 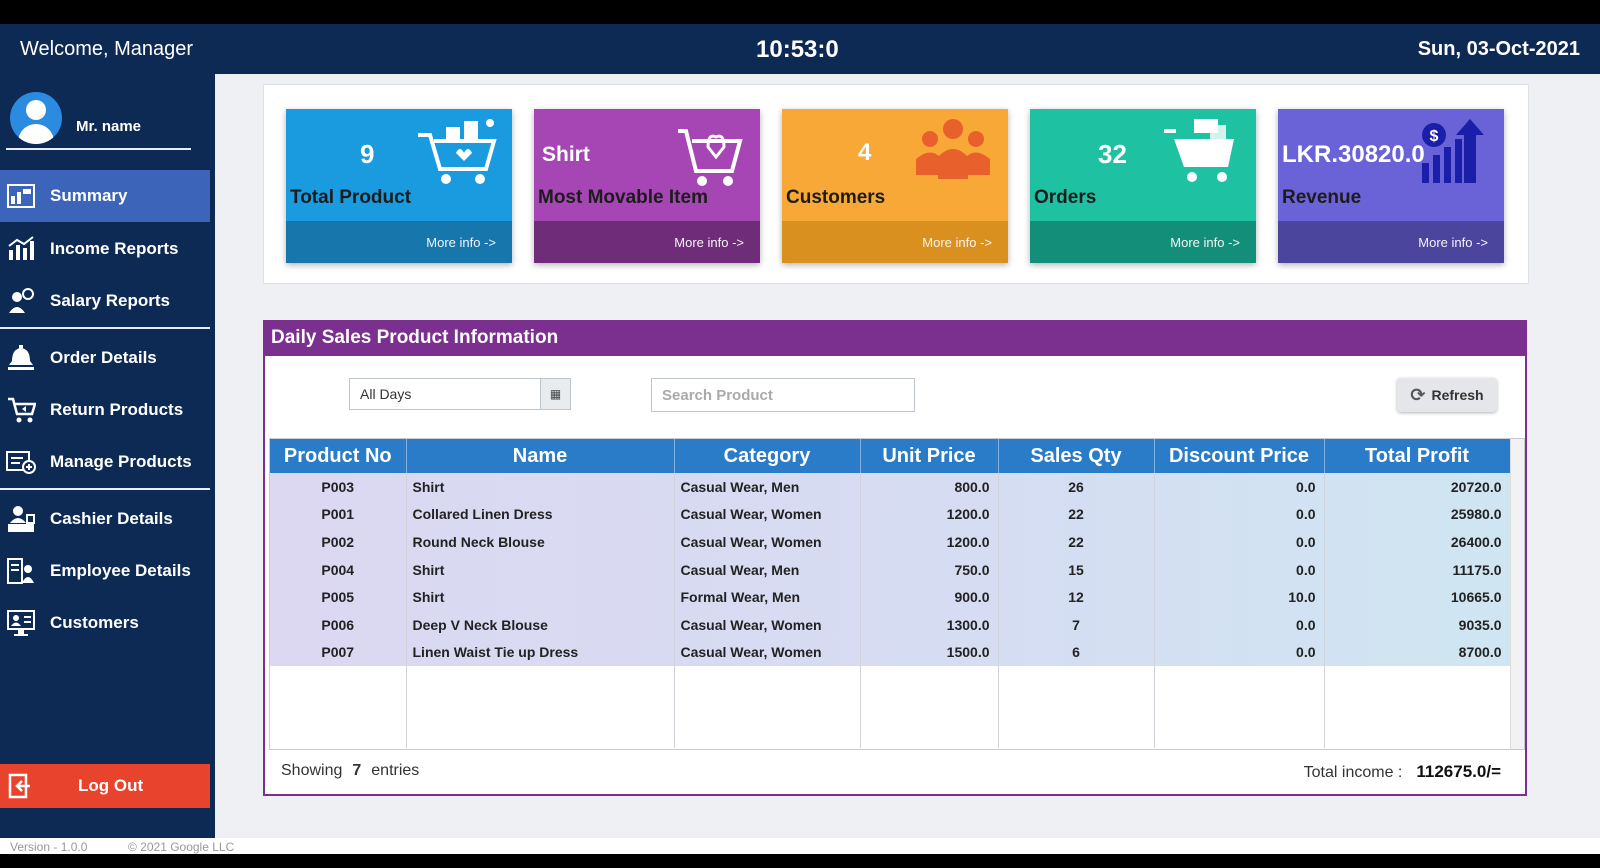 What do you see at coordinates (338, 487) in the screenshot?
I see `cell-product-no: P003` at bounding box center [338, 487].